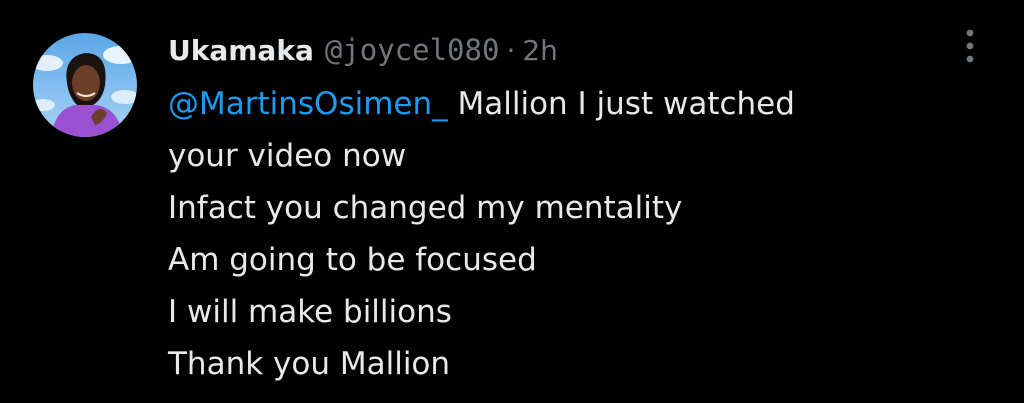 The height and width of the screenshot is (403, 1024). Describe the element at coordinates (309, 364) in the screenshot. I see `tweet-text-line: Thank you Mallion` at that location.